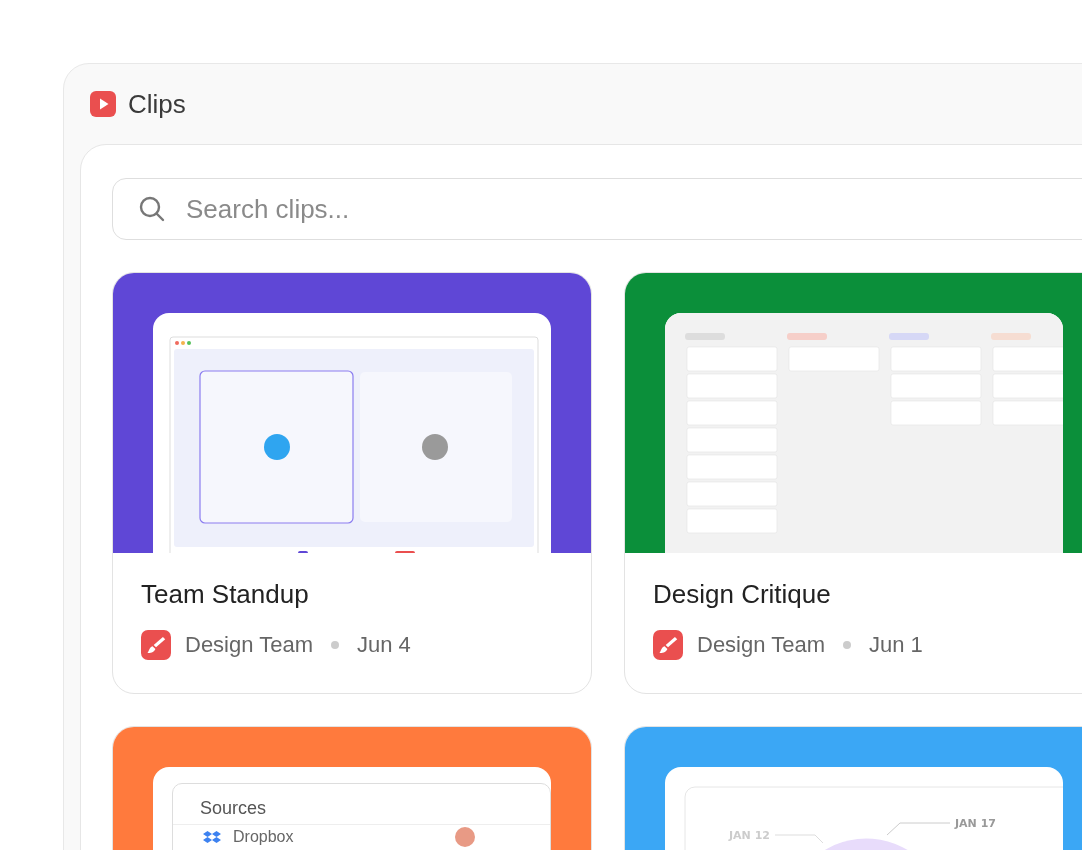 Image resolution: width=1082 pixels, height=850 pixels. Describe the element at coordinates (384, 645) in the screenshot. I see `clip-date: Jun 4` at that location.